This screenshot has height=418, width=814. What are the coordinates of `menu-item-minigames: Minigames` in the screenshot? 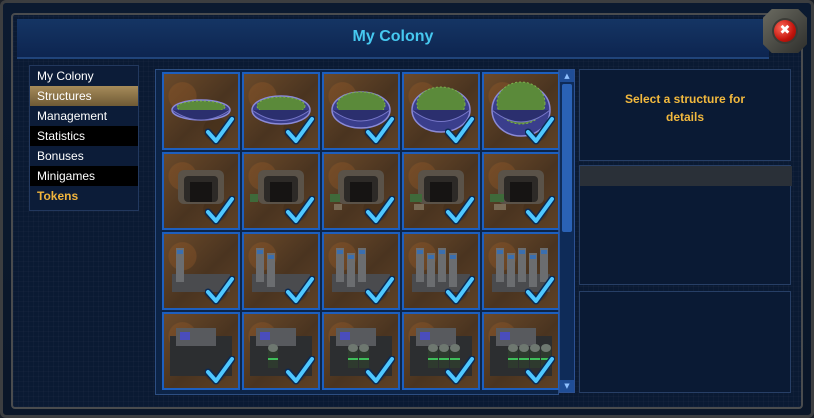 It's located at (84, 176).